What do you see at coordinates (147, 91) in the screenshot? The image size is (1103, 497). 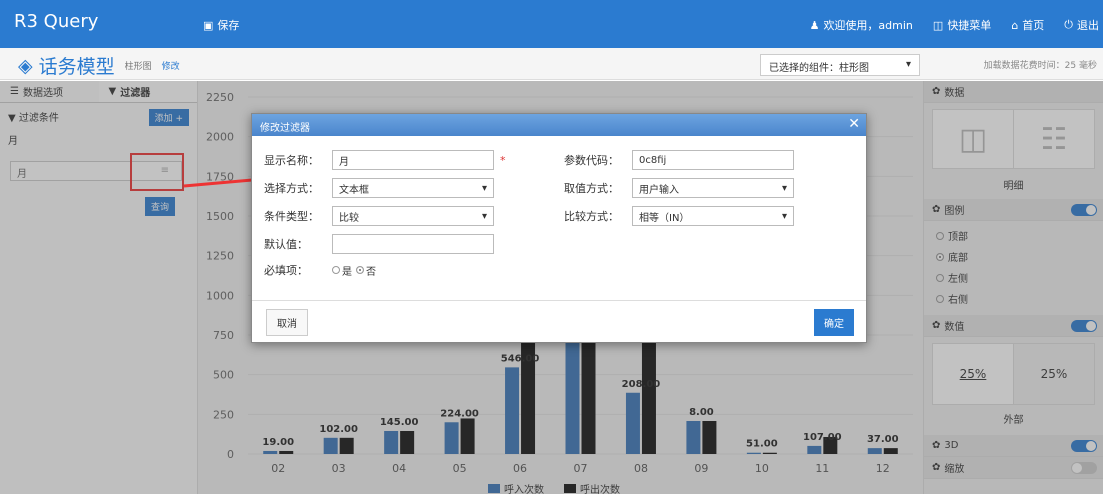 I see `tab-filter: ▼ 过滤器` at bounding box center [147, 91].